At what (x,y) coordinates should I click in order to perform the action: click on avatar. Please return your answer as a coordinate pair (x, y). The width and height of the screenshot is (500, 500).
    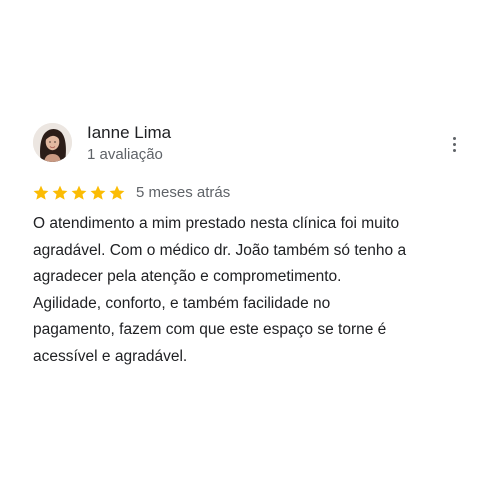
    Looking at the image, I should click on (52, 142).